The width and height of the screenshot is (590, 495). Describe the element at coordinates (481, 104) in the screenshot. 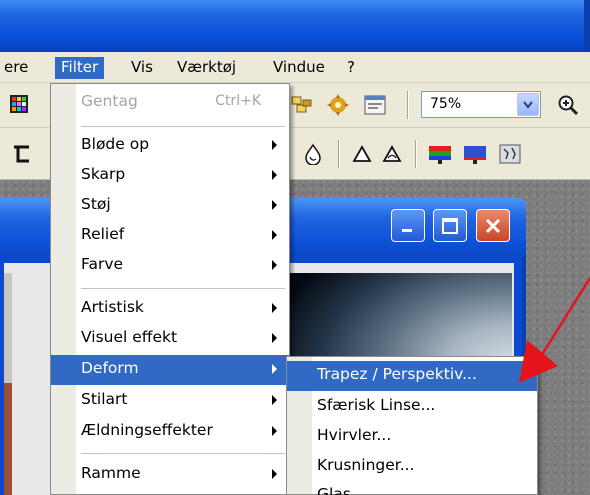

I see `zoom-combobox: 75%` at that location.